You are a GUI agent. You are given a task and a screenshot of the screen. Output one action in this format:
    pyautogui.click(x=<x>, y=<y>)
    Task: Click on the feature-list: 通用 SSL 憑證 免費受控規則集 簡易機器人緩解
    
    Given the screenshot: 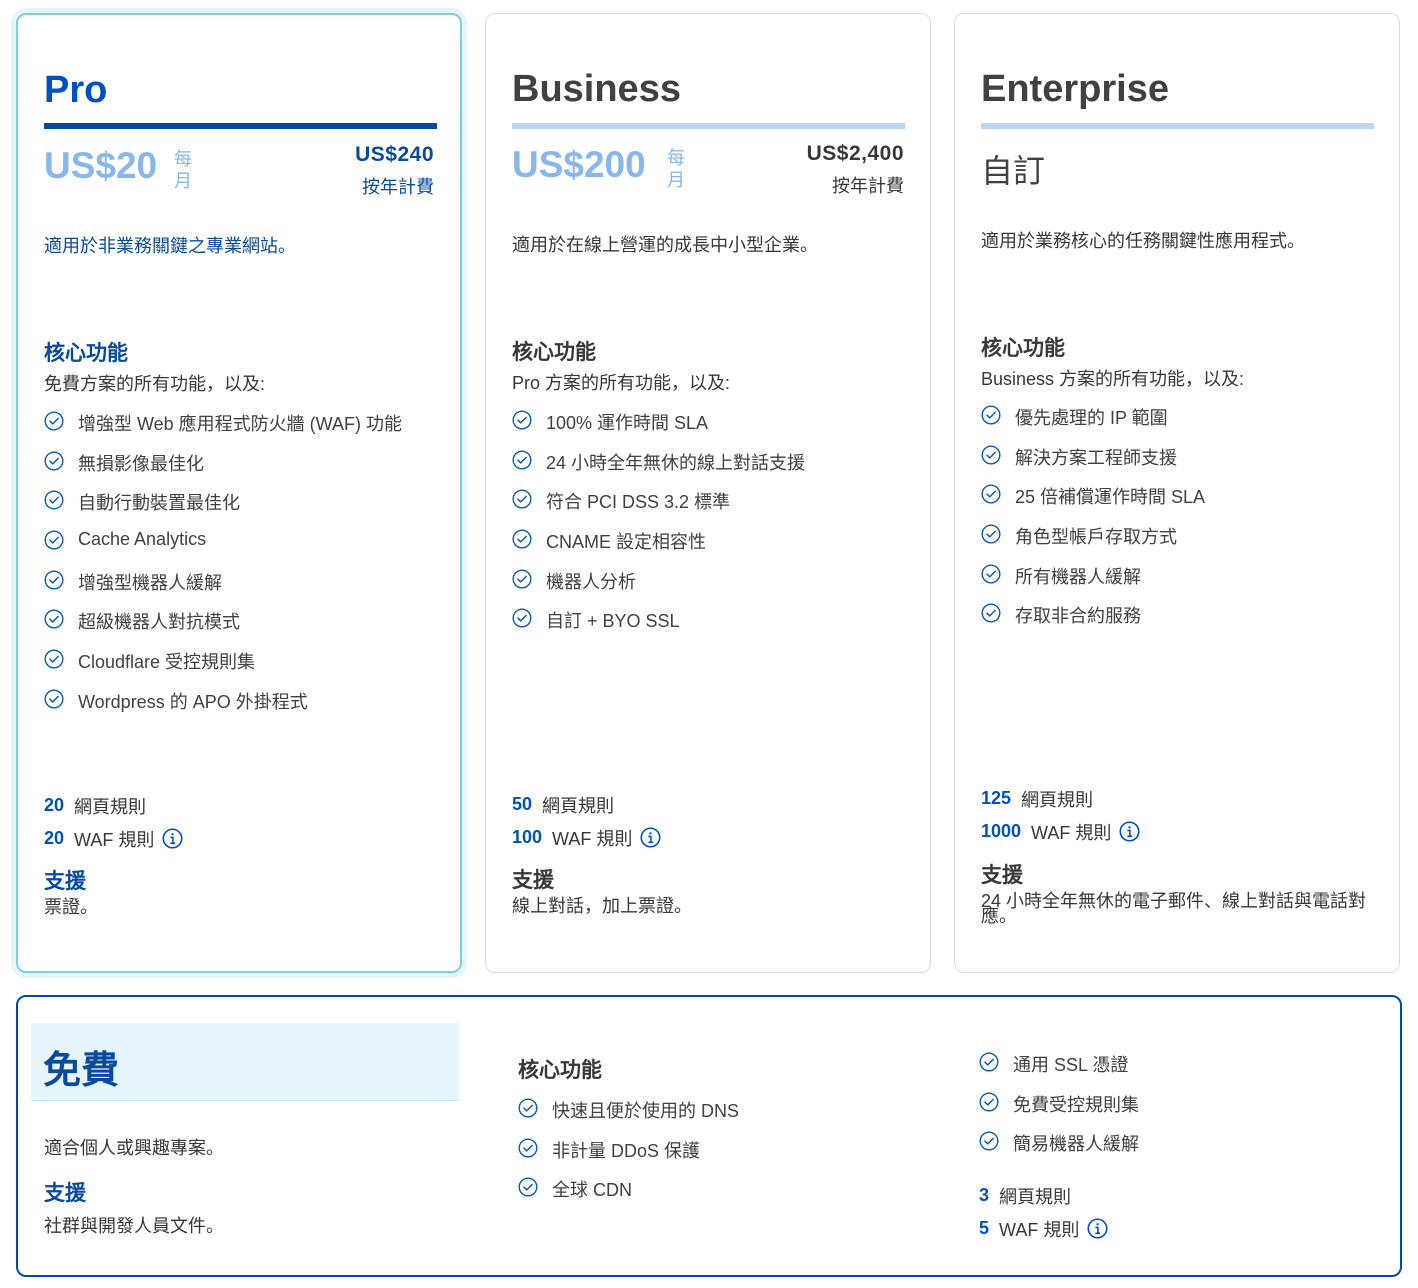 What is the action you would take?
    pyautogui.click(x=1059, y=1110)
    